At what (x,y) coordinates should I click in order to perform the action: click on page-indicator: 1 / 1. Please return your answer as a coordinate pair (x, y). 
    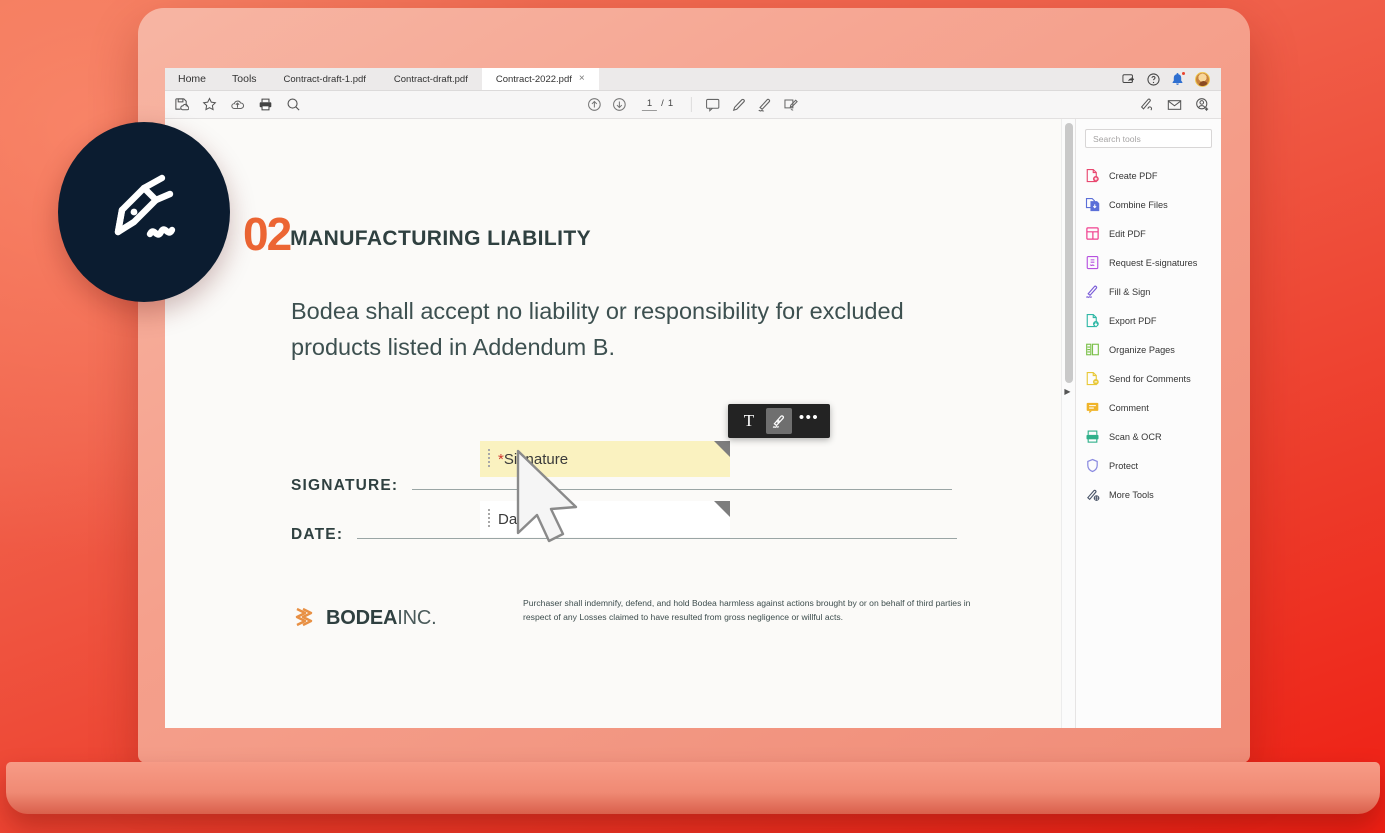
    Looking at the image, I should click on (657, 104).